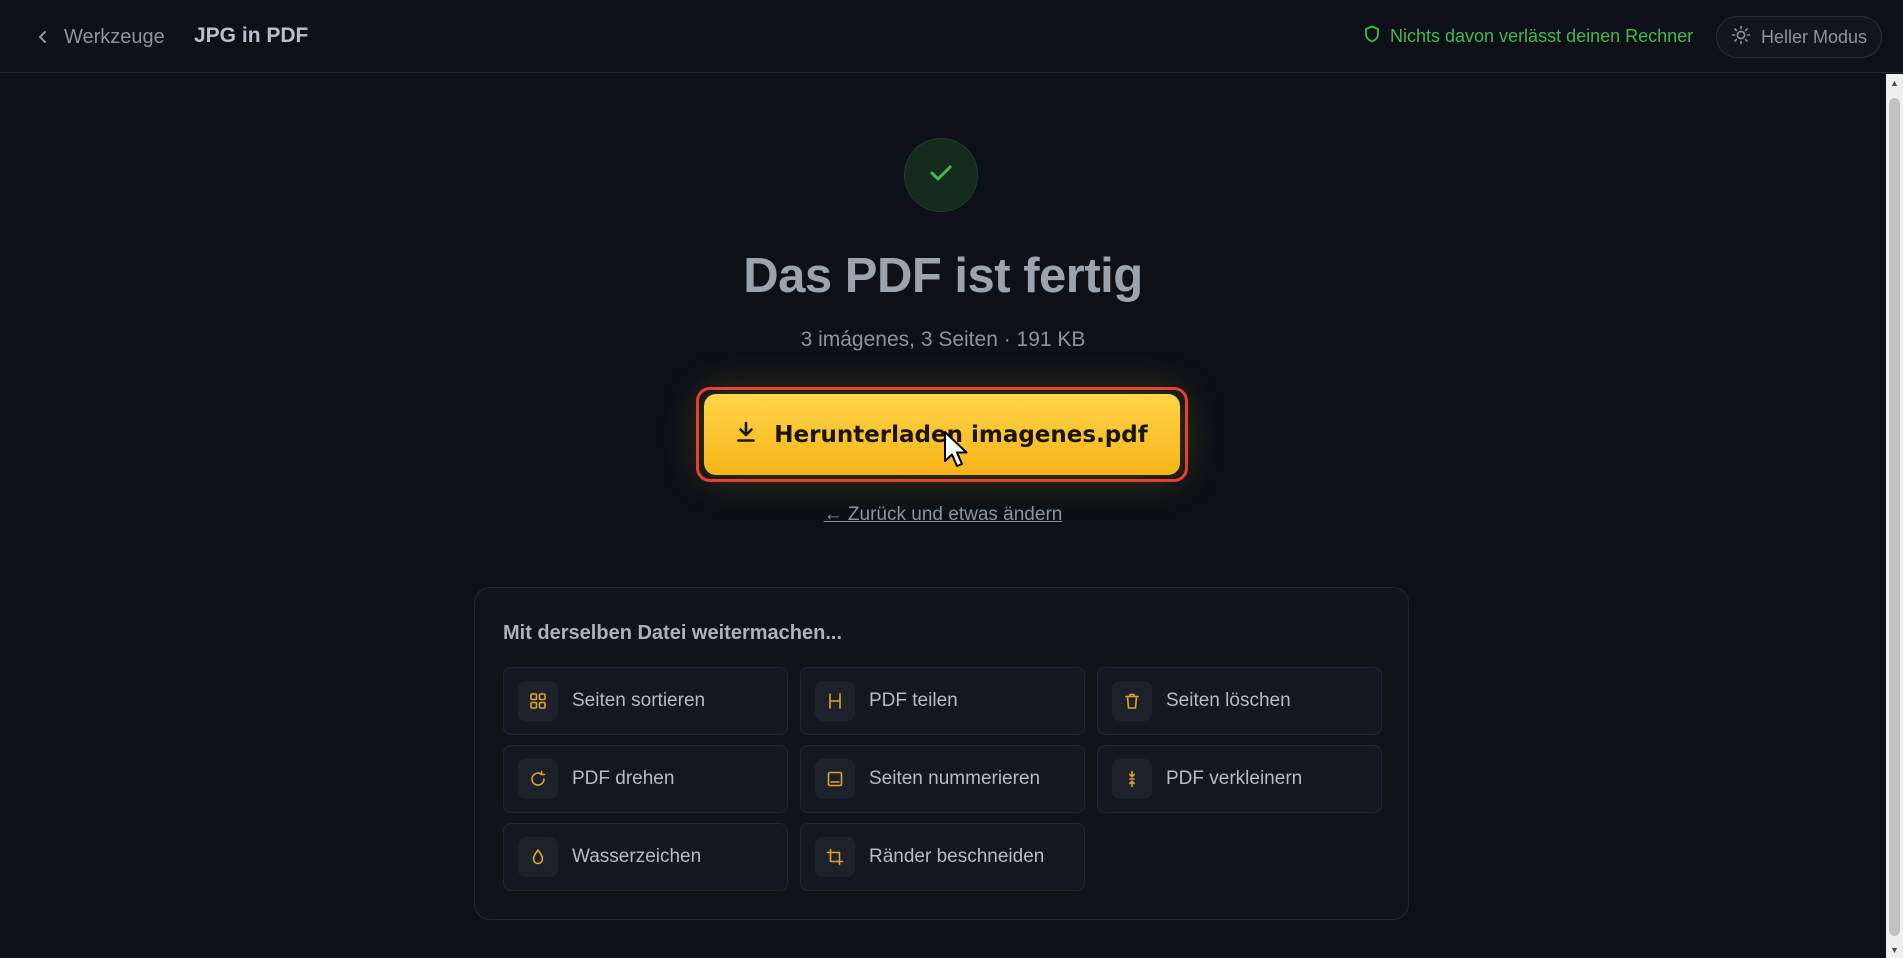  Describe the element at coordinates (835, 857) in the screenshot. I see `crop-icon` at that location.